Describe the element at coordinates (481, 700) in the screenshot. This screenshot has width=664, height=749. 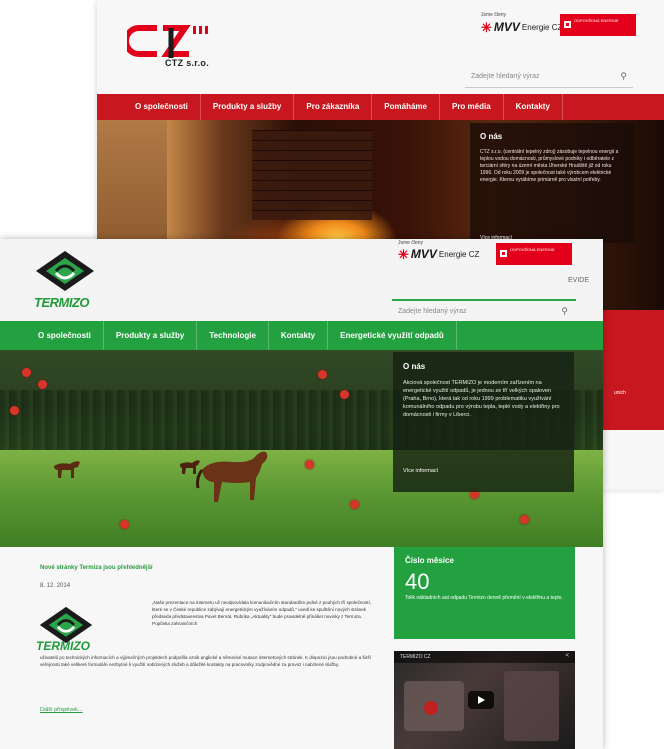
I see `play-icon` at that location.